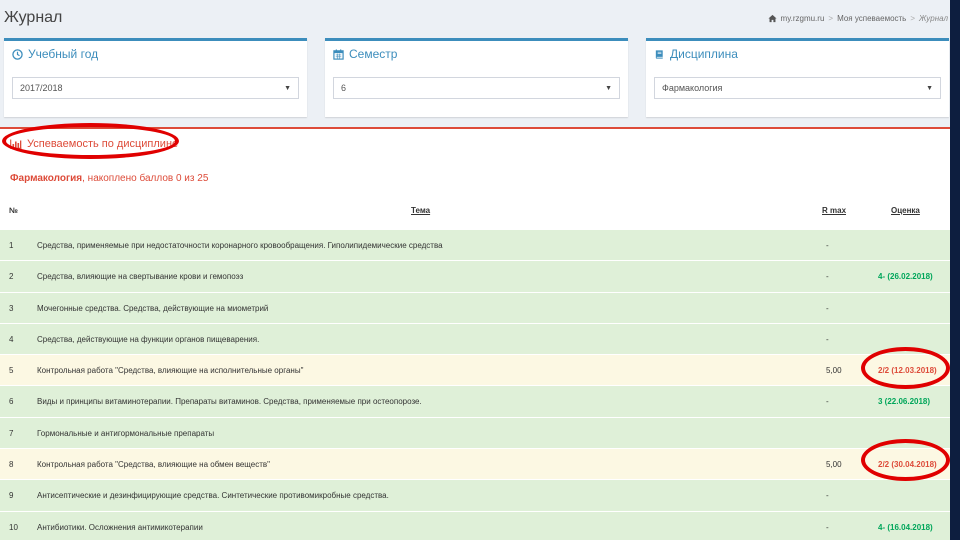  I want to click on cell-grade: 4- (16.04.2018), so click(905, 527).